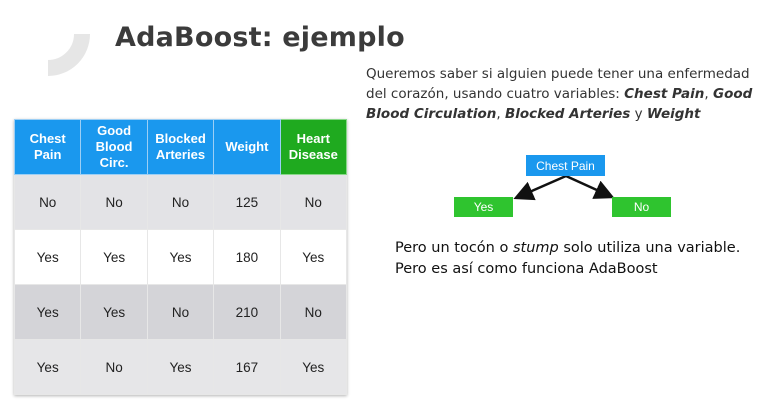 This screenshot has width=782, height=404. I want to click on stump-leaf-yes: Yes, so click(483, 207).